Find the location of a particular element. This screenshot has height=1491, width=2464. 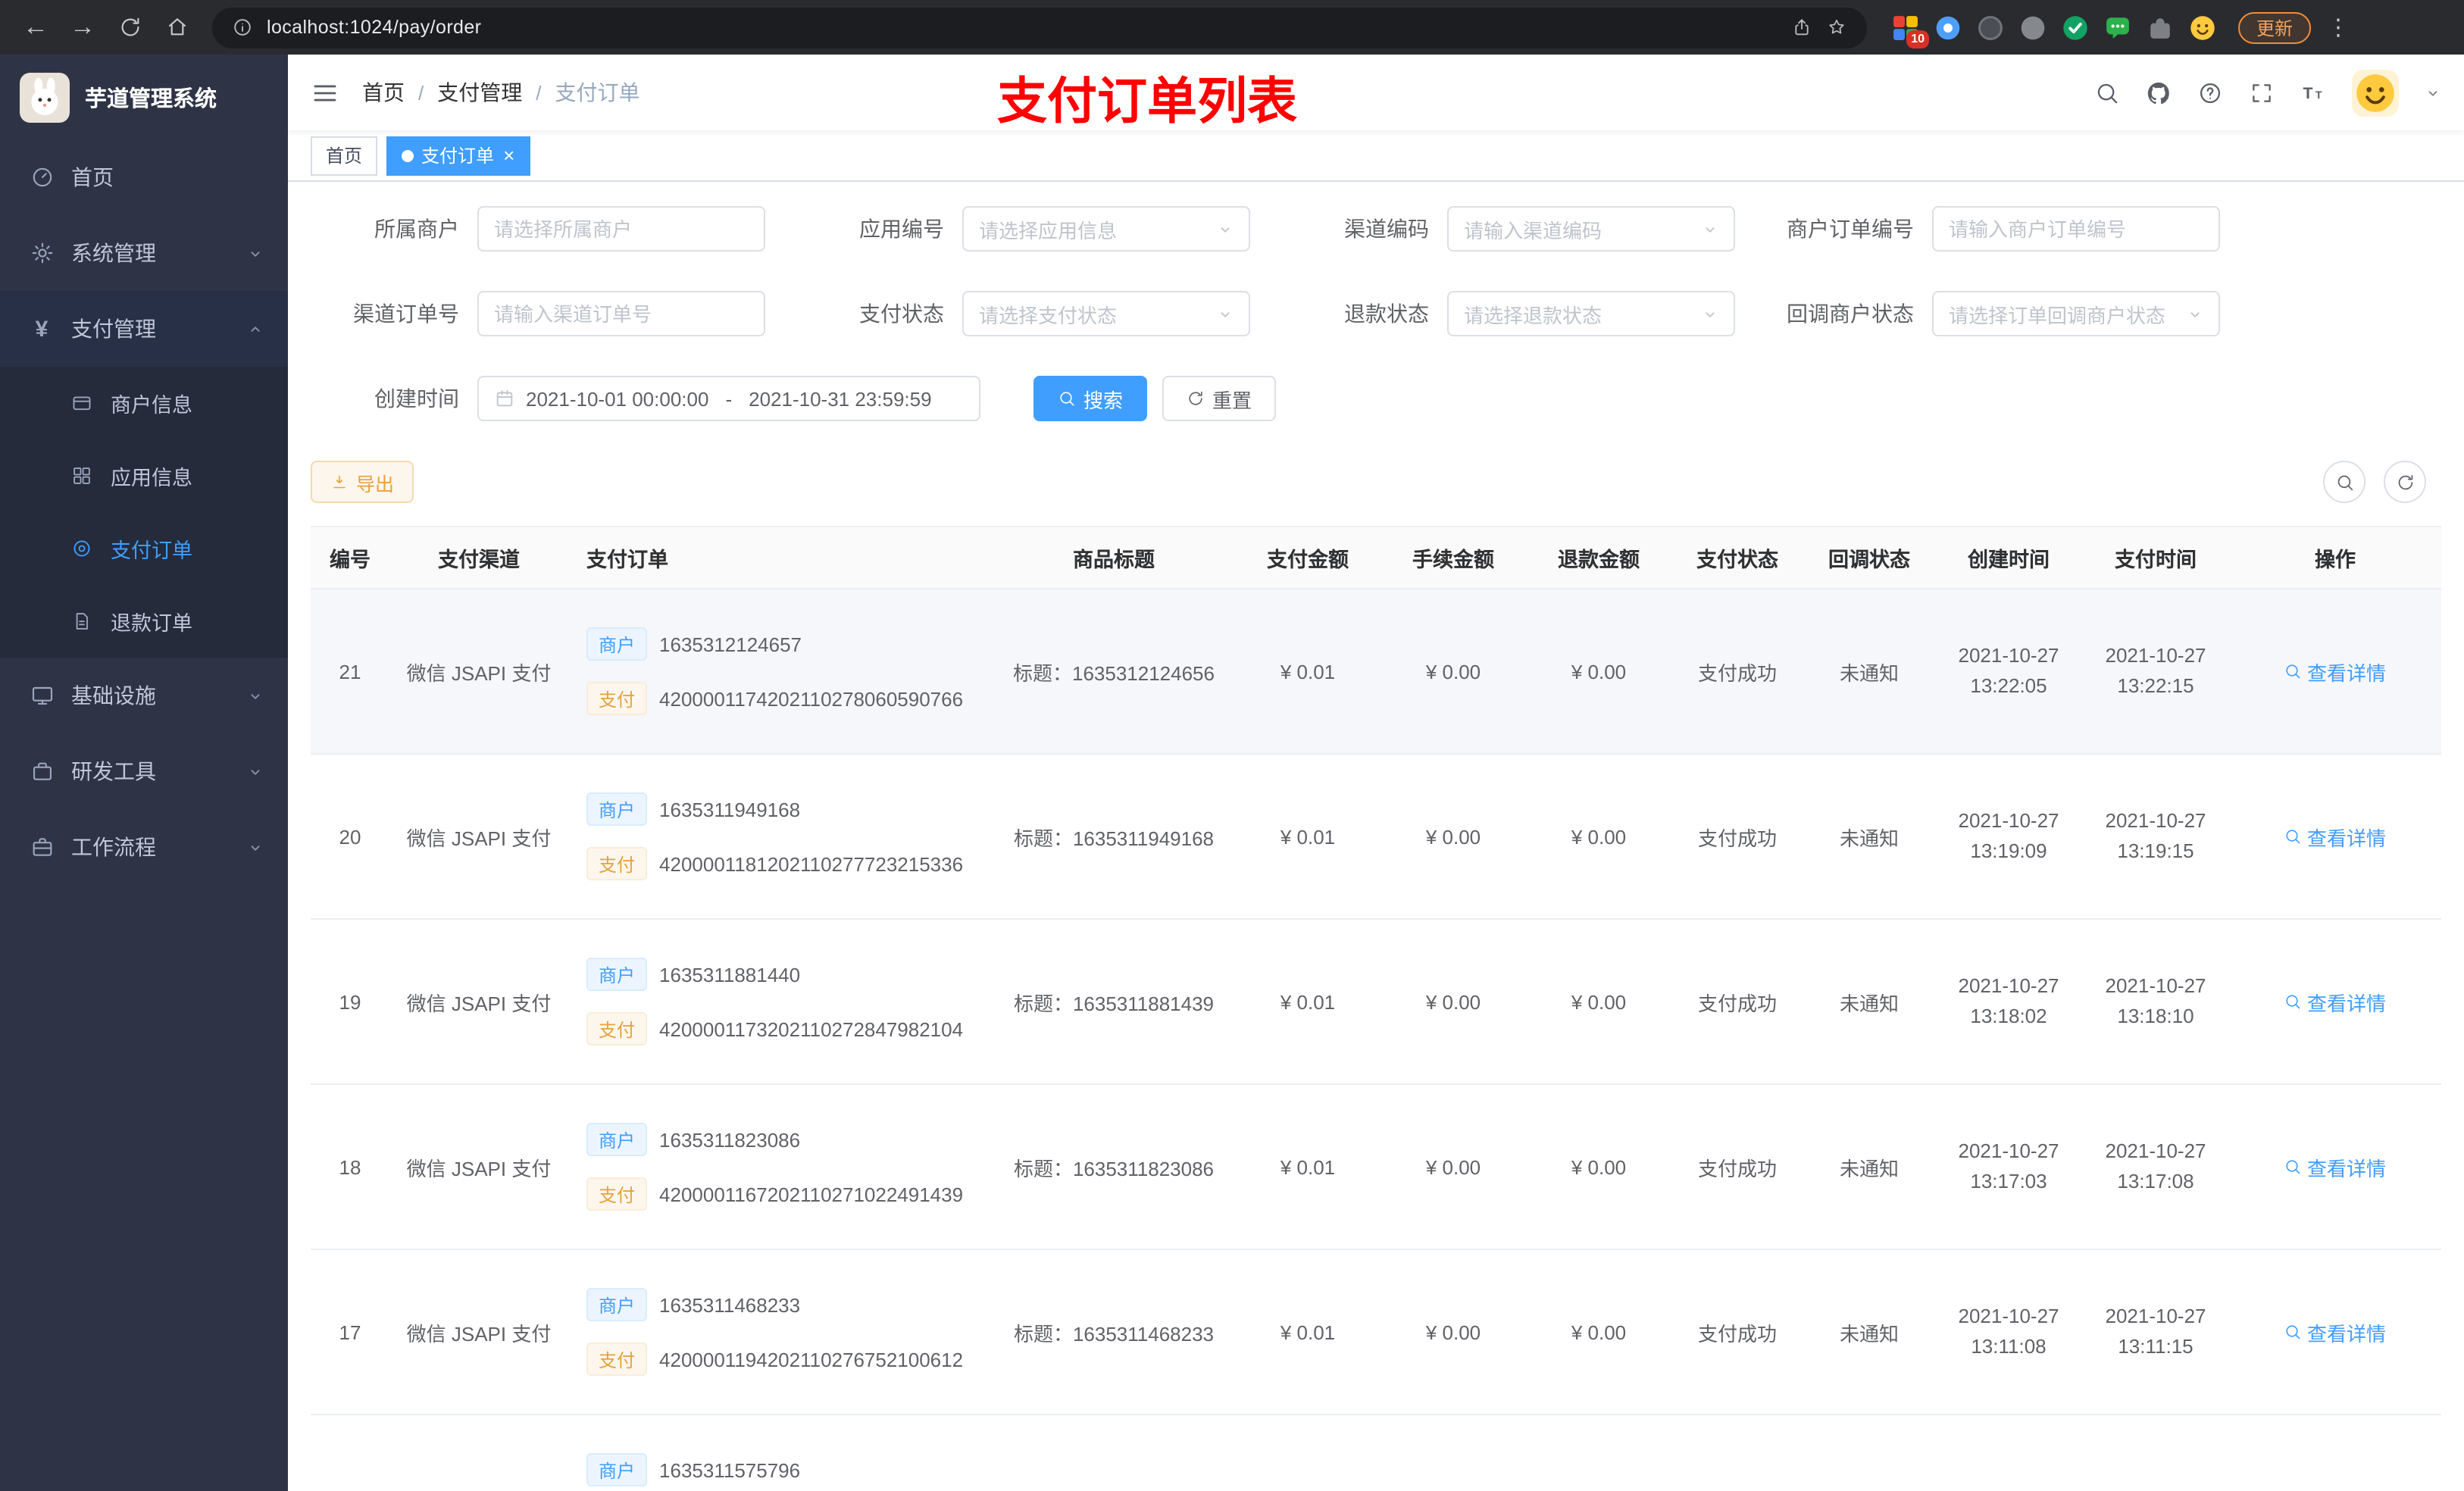

fullscreen-icon is located at coordinates (2262, 92).